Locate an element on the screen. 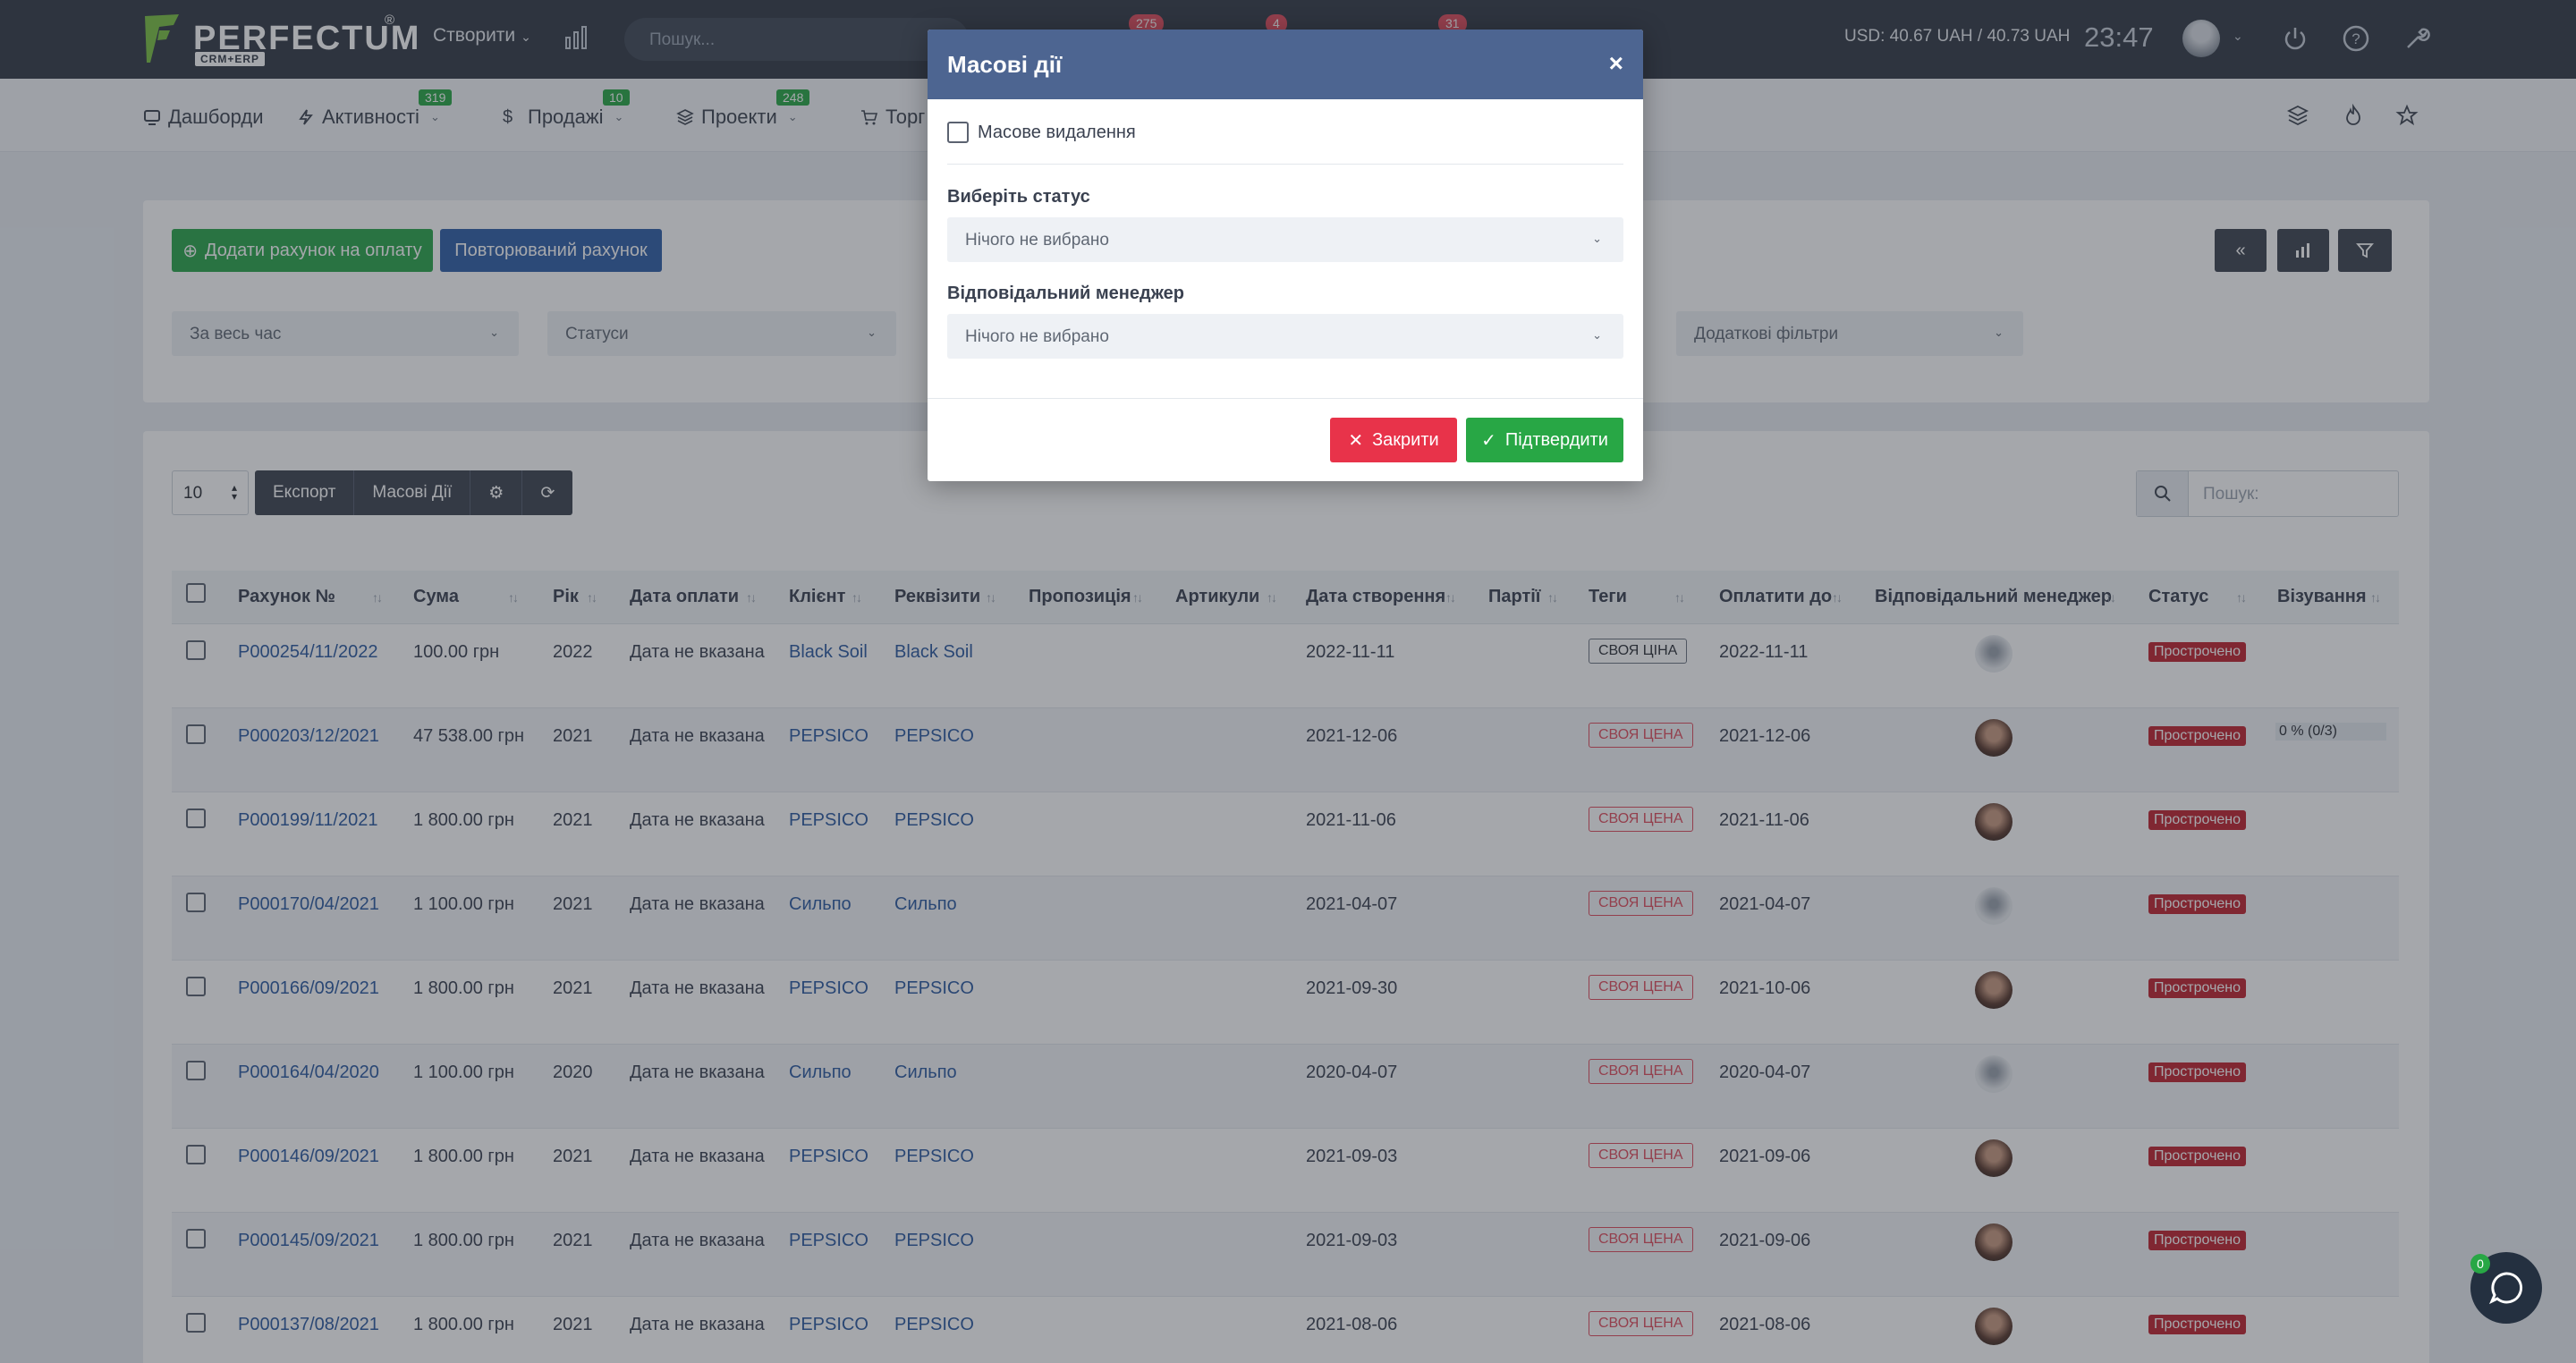 This screenshot has width=2576, height=1363. status-select-label: Виберіть статус is located at coordinates (1018, 197).